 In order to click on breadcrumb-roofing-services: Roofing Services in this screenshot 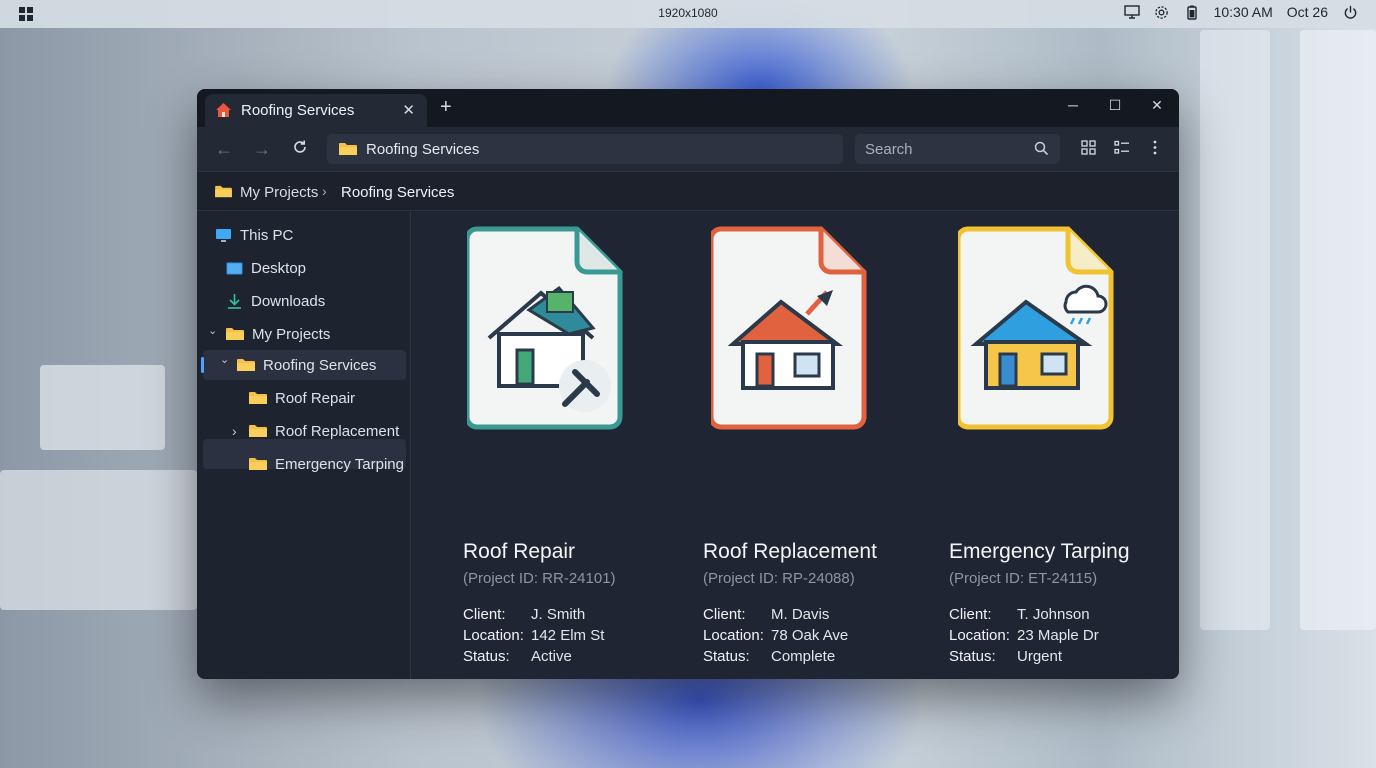, I will do `click(397, 192)`.